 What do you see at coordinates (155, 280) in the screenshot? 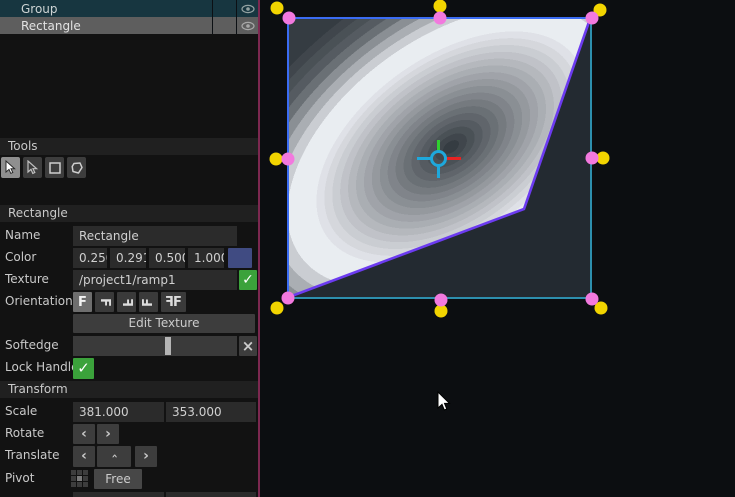
I see `texture-input: /project1/ramp1` at bounding box center [155, 280].